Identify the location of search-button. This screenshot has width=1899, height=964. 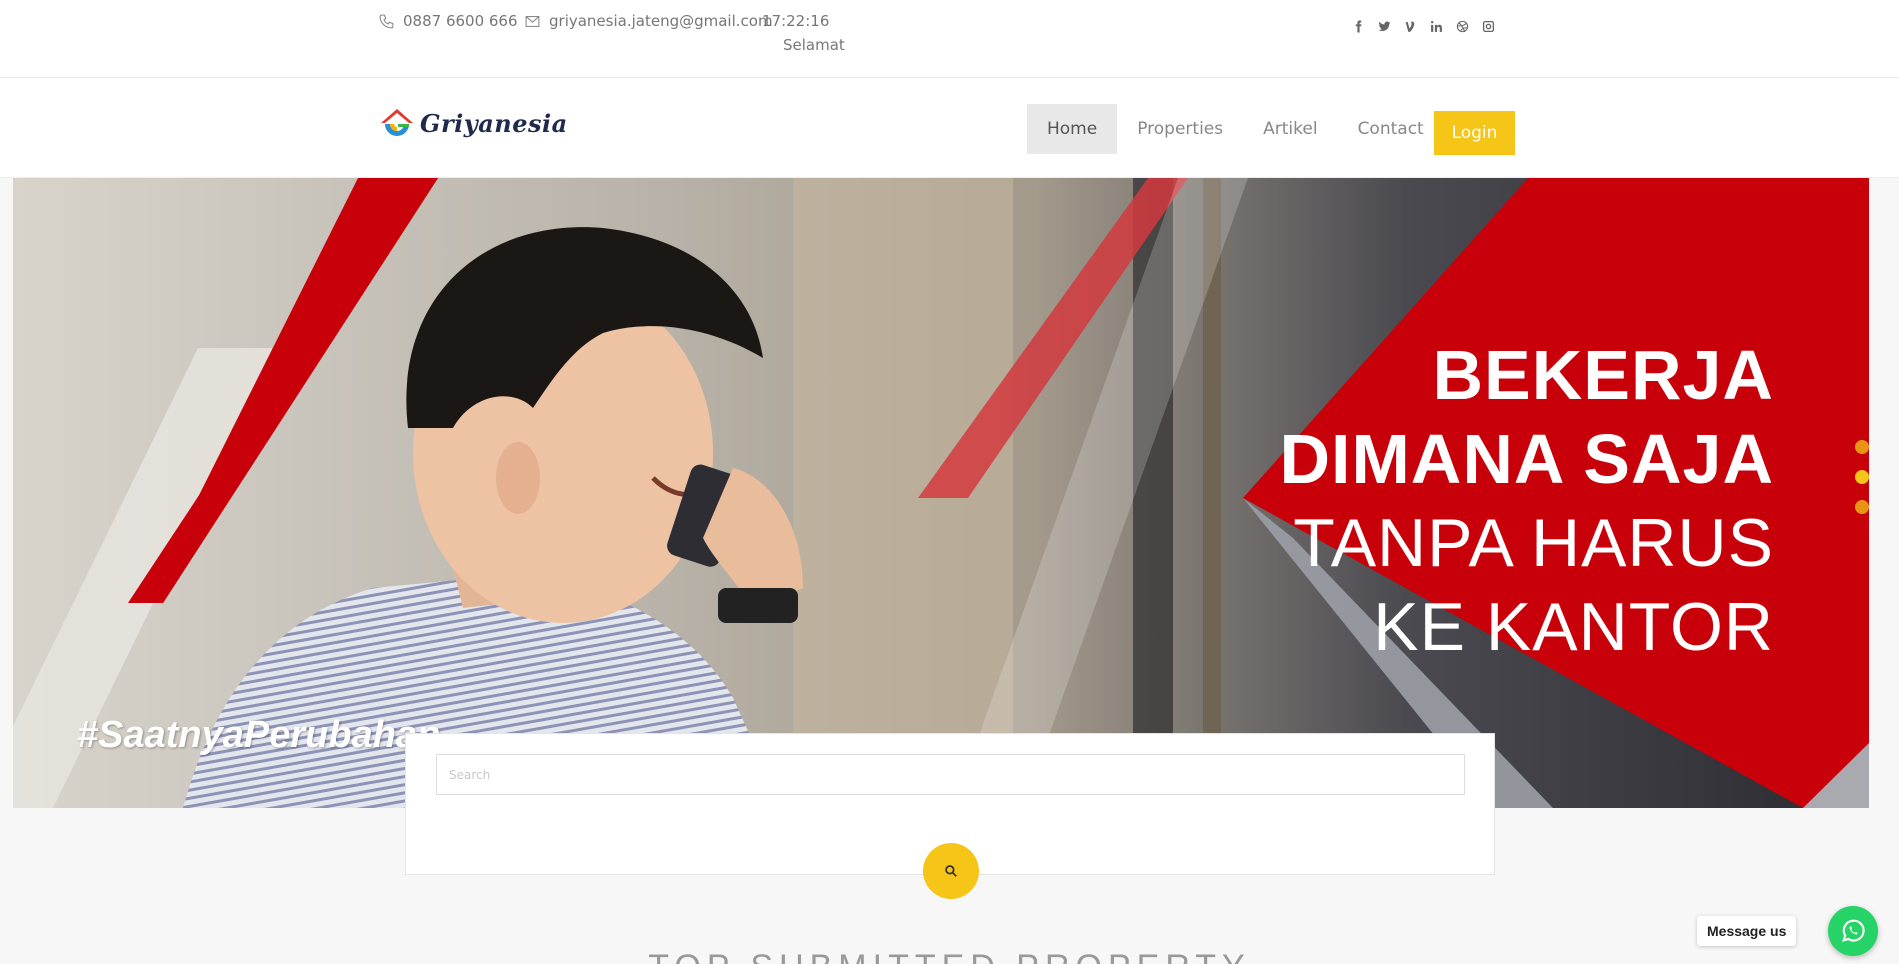
(951, 871).